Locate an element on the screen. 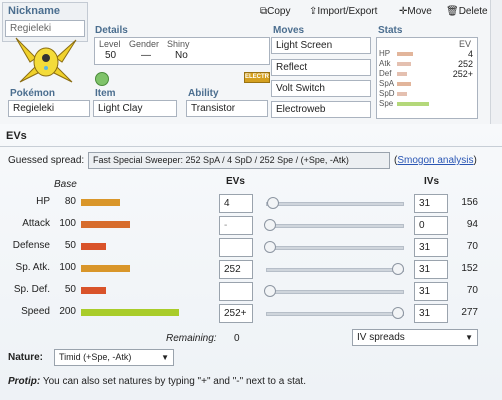 Image resolution: width=502 pixels, height=400 pixels. details-box: Level 50 Gender — Shiny No is located at coordinates (182, 51).